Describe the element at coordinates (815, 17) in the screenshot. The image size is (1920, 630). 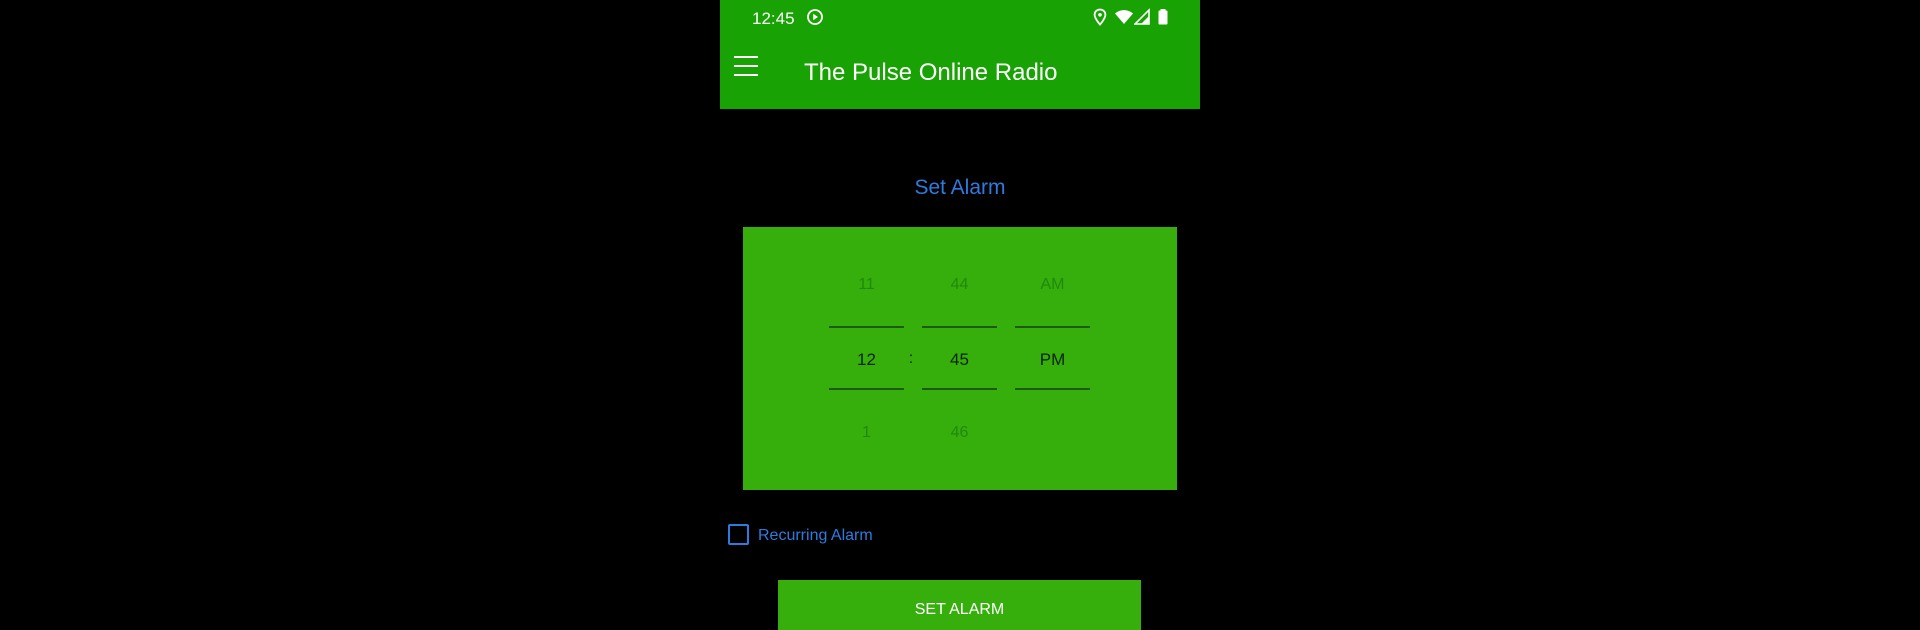
I see `media-play-icon` at that location.